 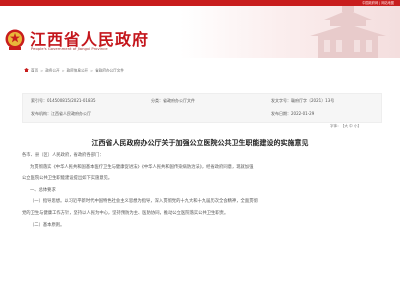 I want to click on font-size-control: 字体：【大 中 小】, so click(x=345, y=126).